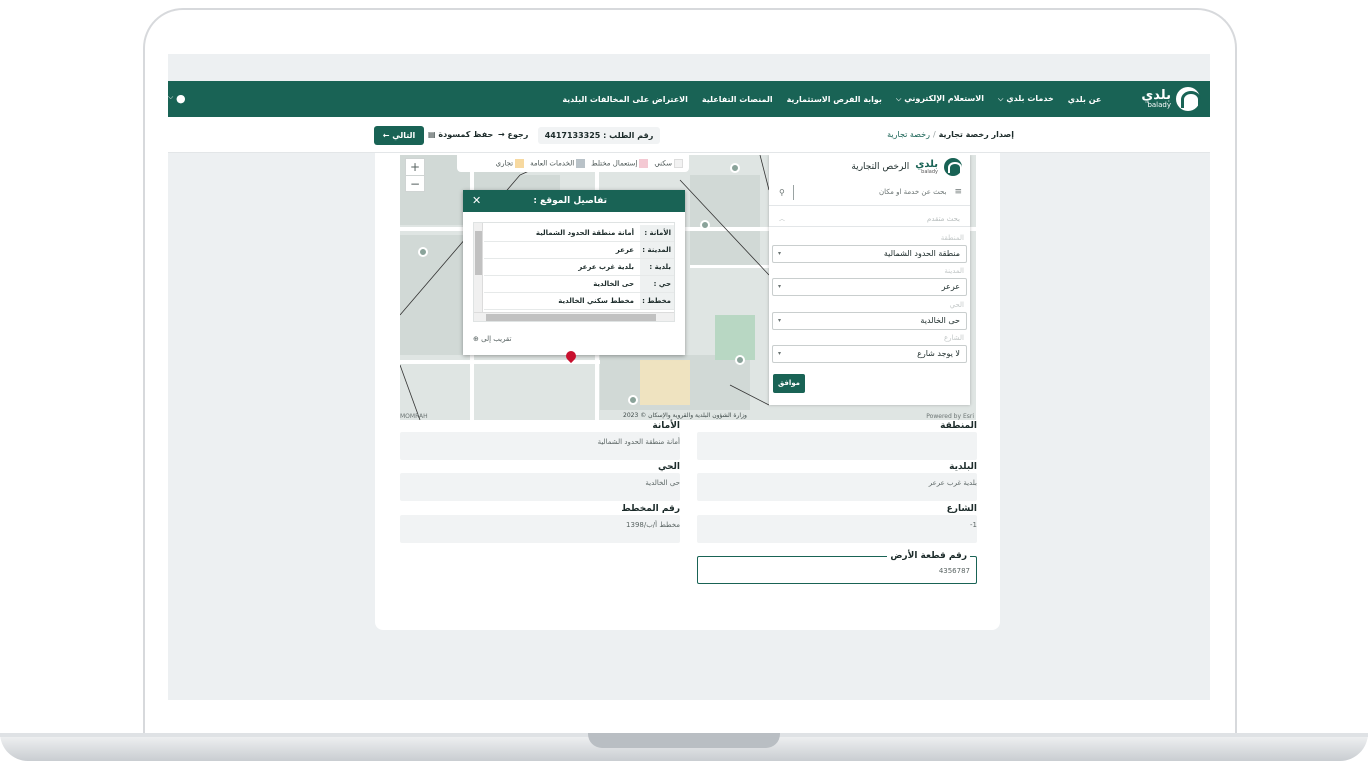 The image size is (1368, 774). Describe the element at coordinates (1171, 99) in the screenshot. I see `balady-logo: بلدي balady` at that location.